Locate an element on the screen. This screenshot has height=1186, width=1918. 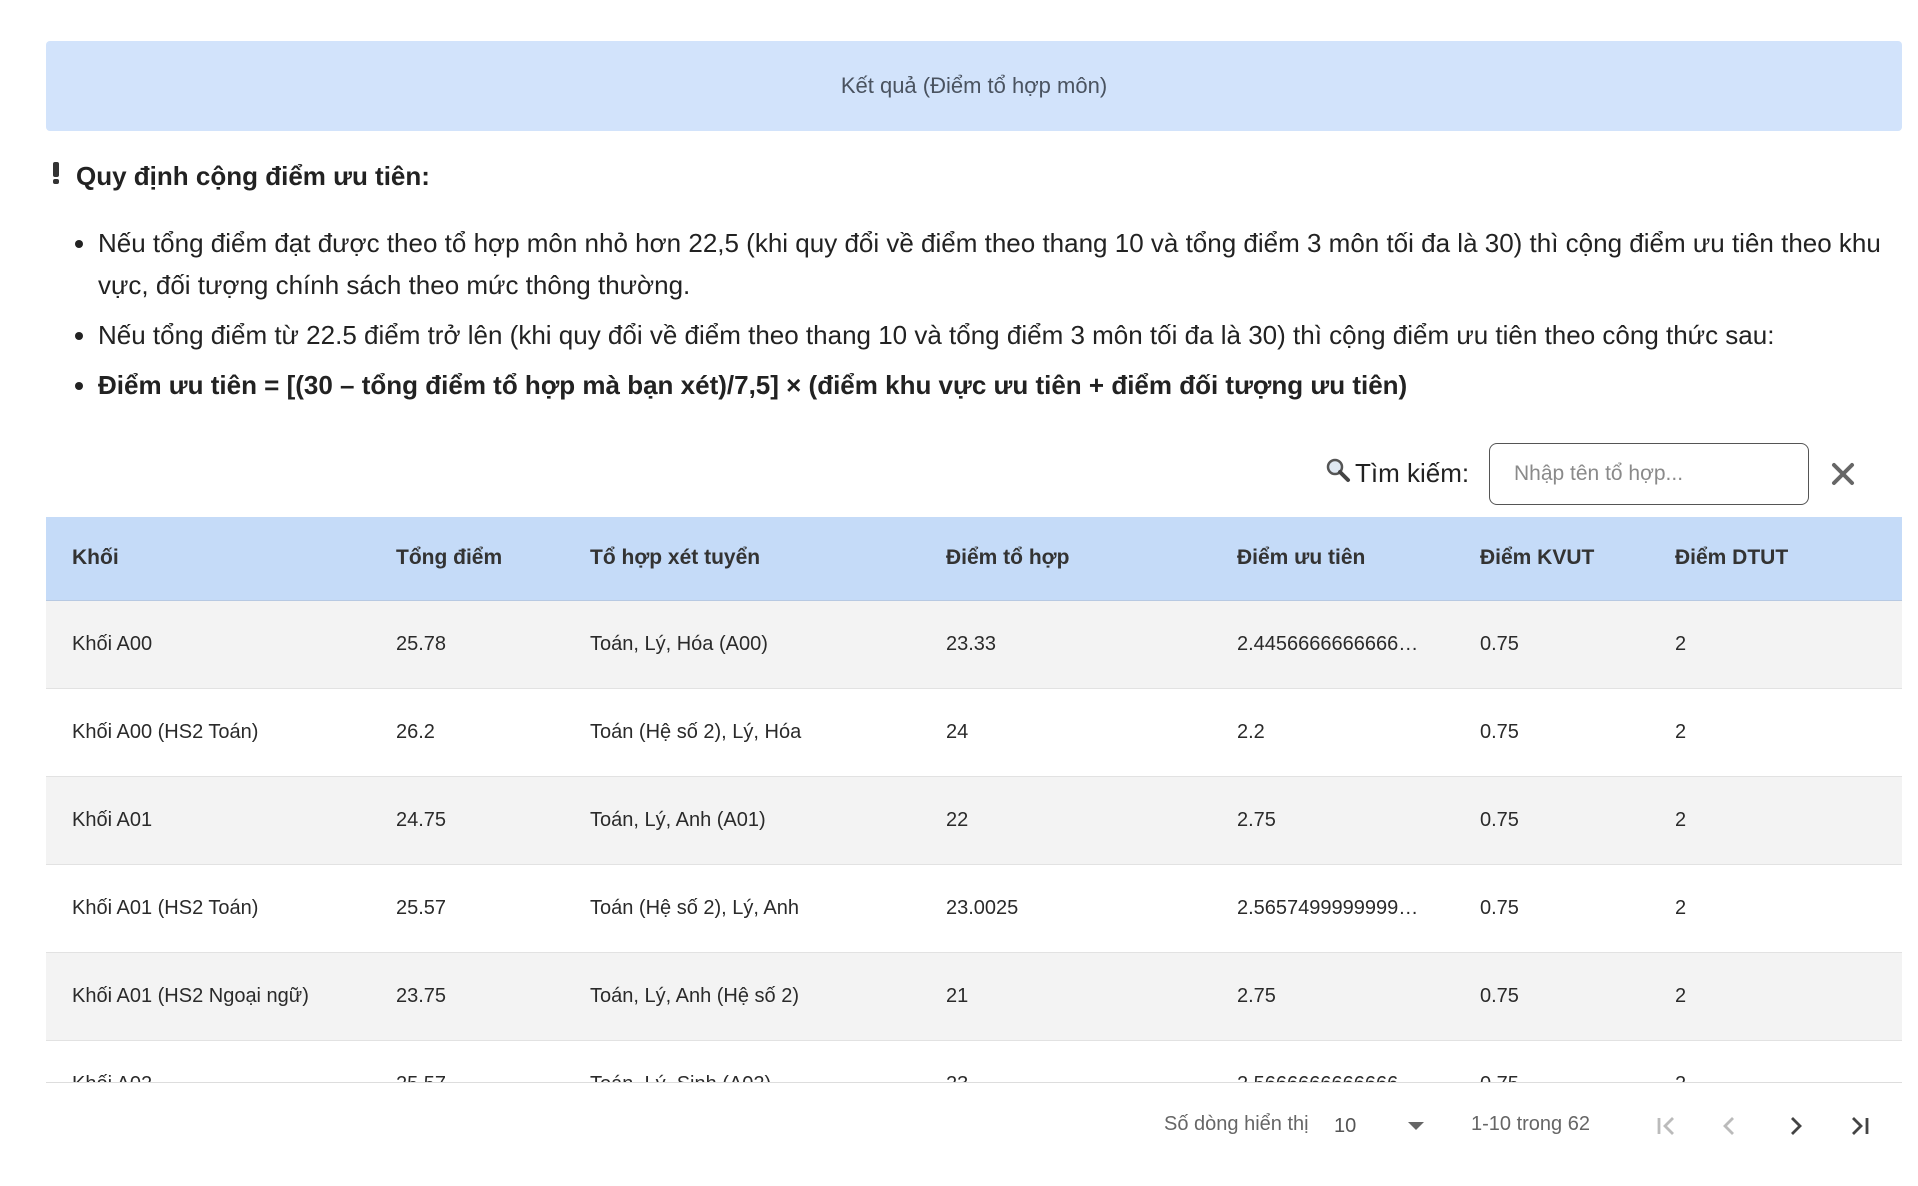
exclamation-icon is located at coordinates (57, 176).